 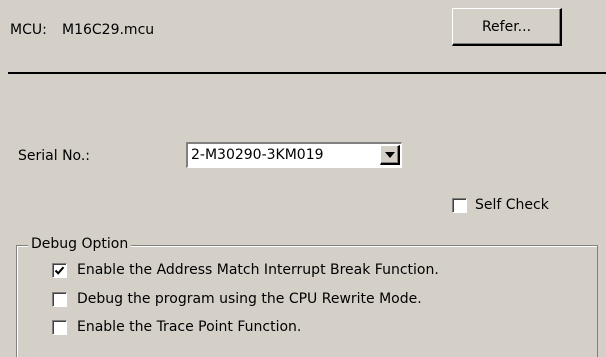 I want to click on self-check-label: Self Check, so click(x=512, y=205).